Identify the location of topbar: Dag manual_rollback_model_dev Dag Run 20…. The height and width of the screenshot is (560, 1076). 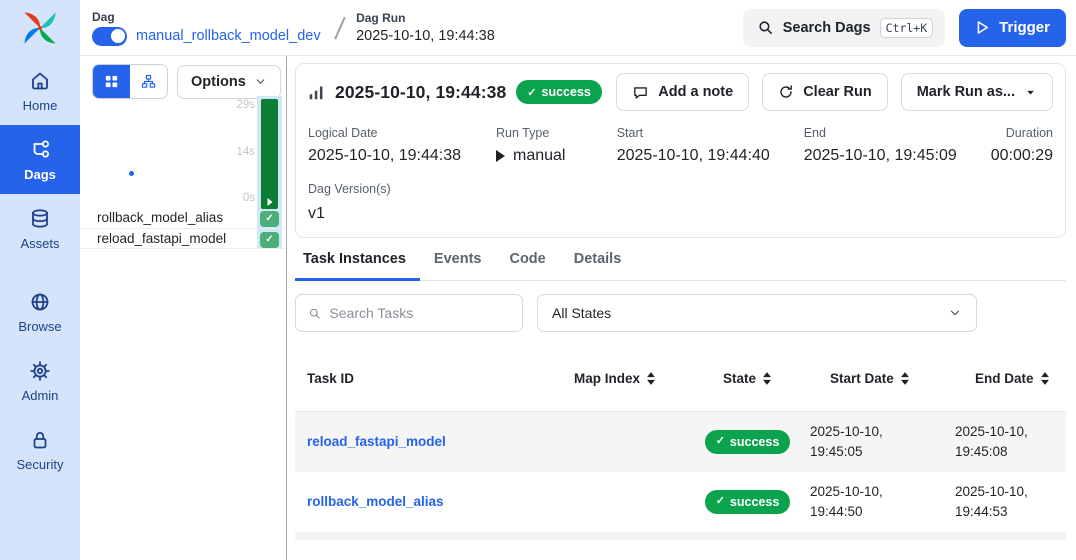
(578, 28).